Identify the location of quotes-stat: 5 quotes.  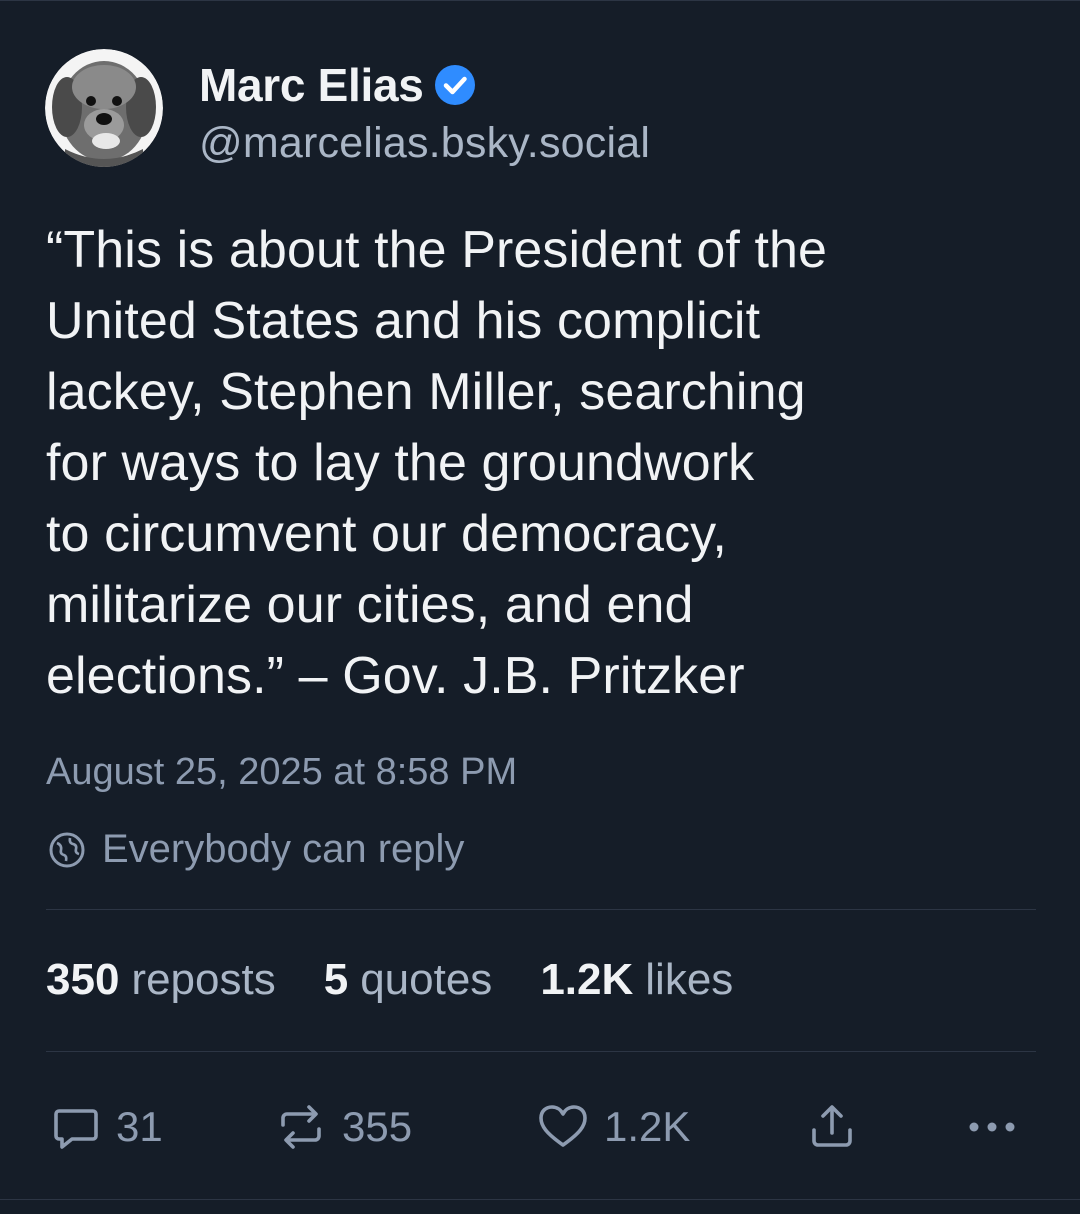
(408, 980).